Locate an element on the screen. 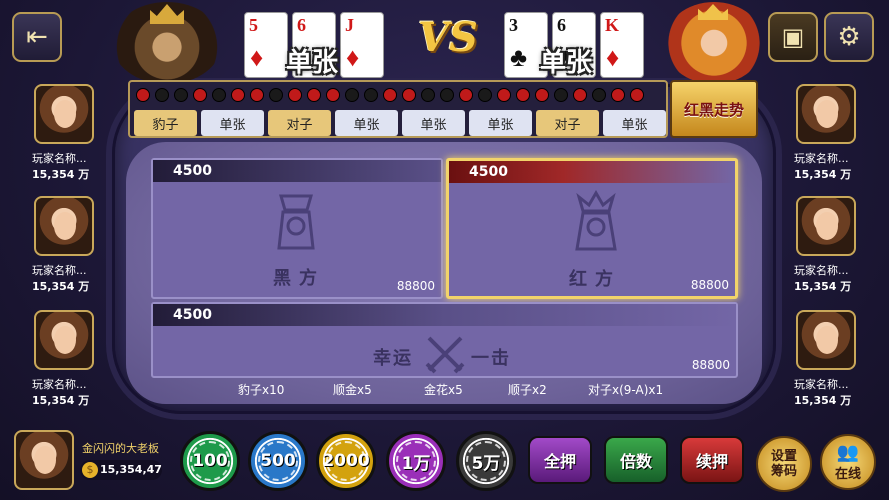  red-queen-icon is located at coordinates (596, 220).